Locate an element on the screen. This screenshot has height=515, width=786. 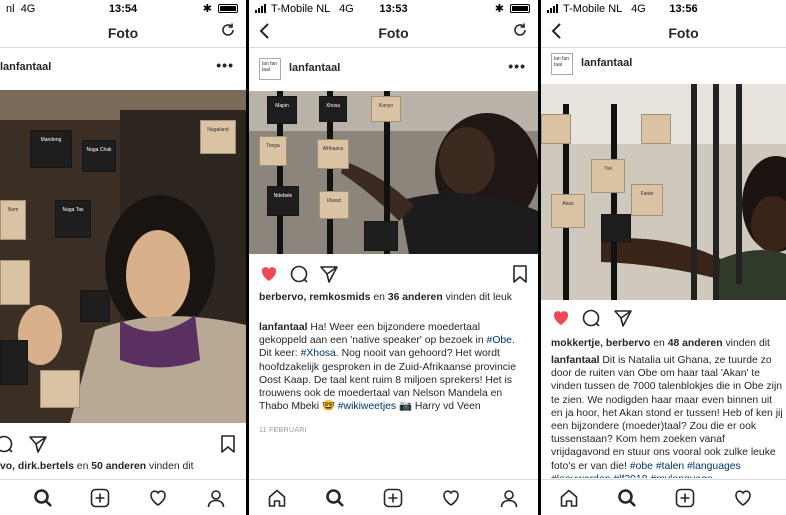
language-block: Mapin is located at coordinates (282, 110).